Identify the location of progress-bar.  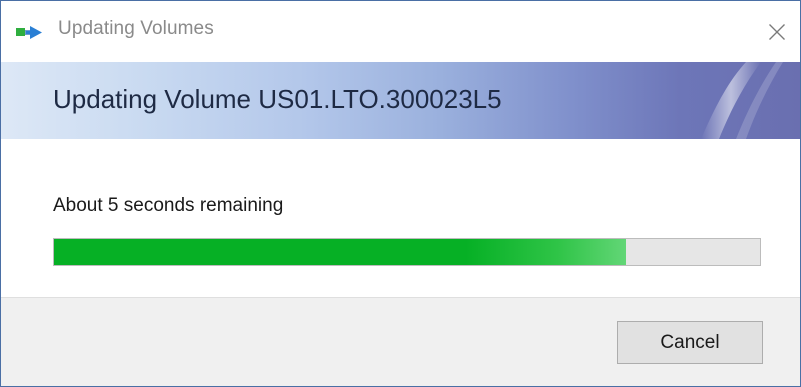
(407, 252).